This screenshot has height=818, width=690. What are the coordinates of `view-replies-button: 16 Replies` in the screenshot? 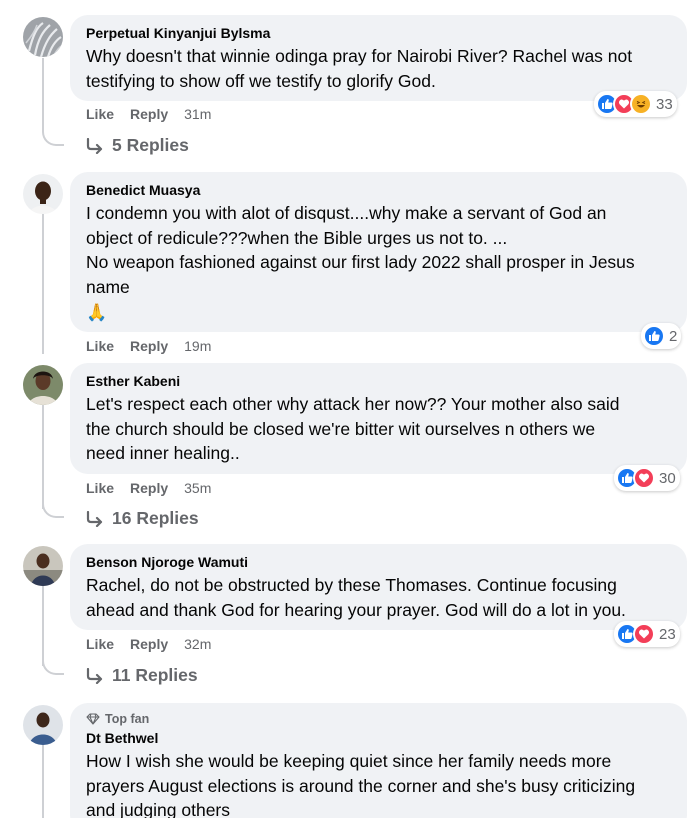 It's located at (142, 518).